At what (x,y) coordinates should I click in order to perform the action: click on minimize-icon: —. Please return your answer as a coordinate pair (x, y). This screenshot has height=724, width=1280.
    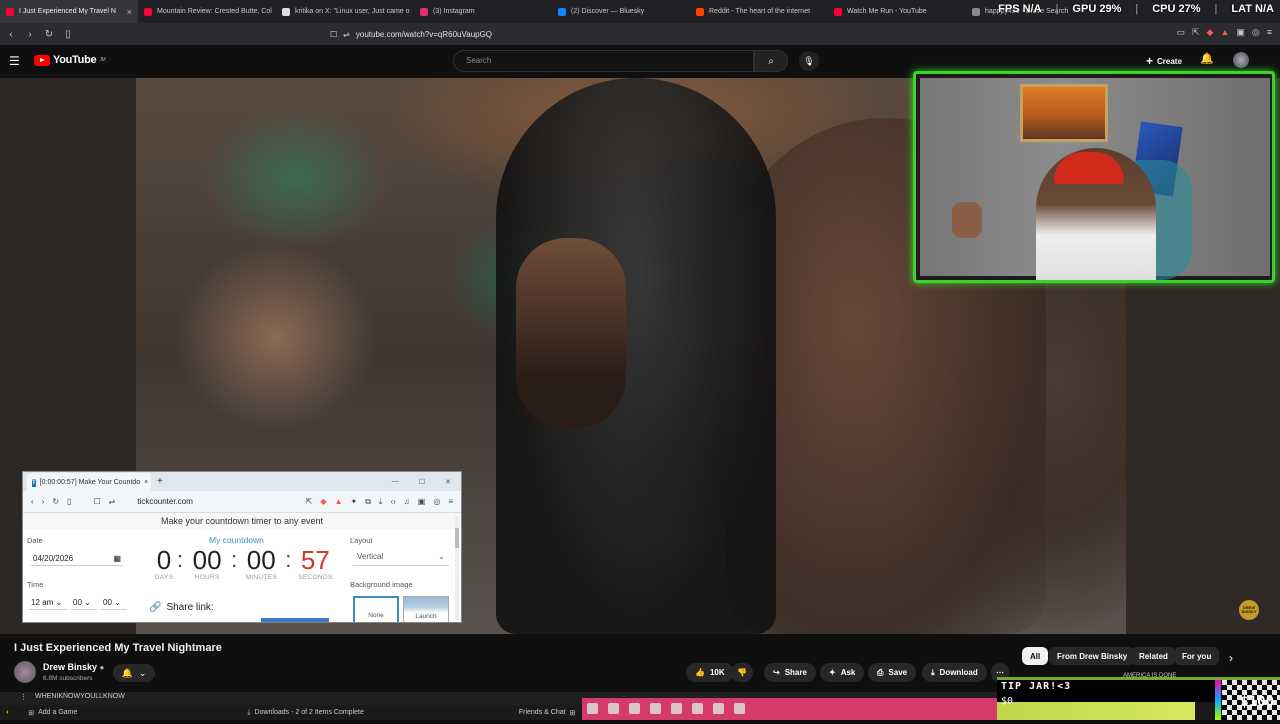
    Looking at the image, I should click on (395, 482).